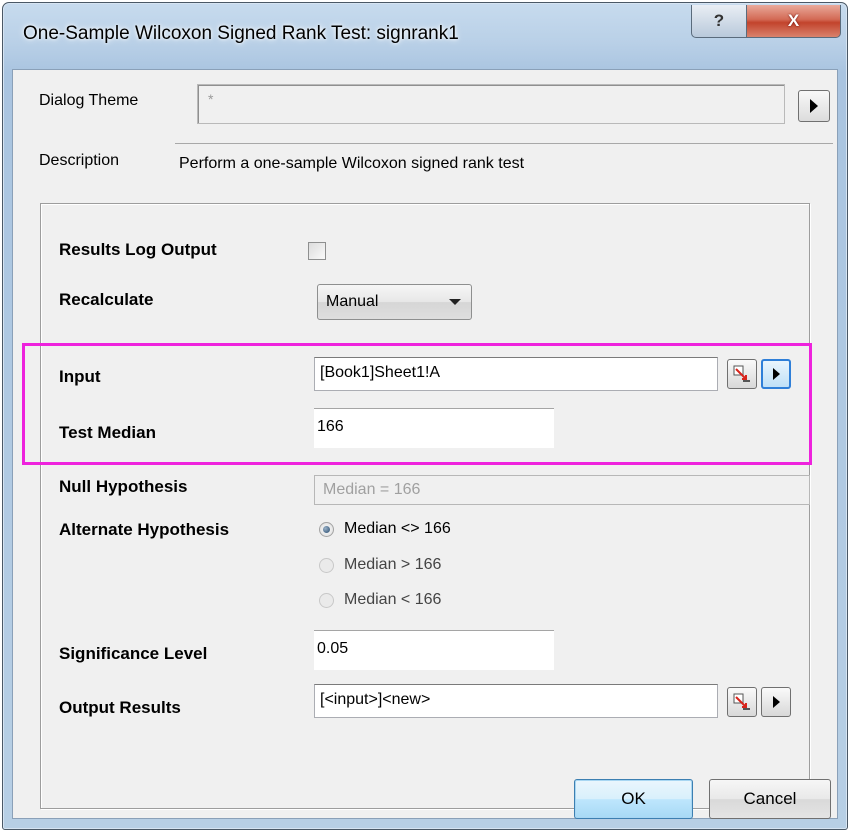 The image size is (853, 833). I want to click on output-select-range-button, so click(742, 702).